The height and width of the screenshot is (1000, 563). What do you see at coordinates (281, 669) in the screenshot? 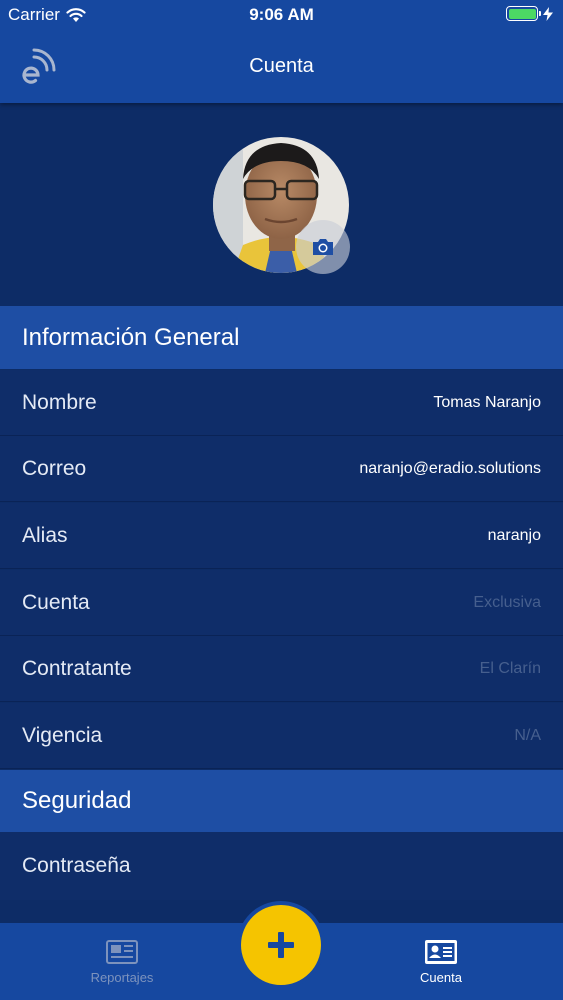
I see `row-contratante: Contratante El Clarín` at bounding box center [281, 669].